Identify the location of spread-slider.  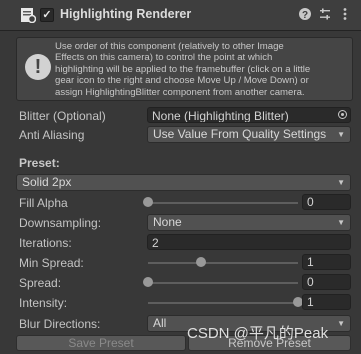
(223, 283).